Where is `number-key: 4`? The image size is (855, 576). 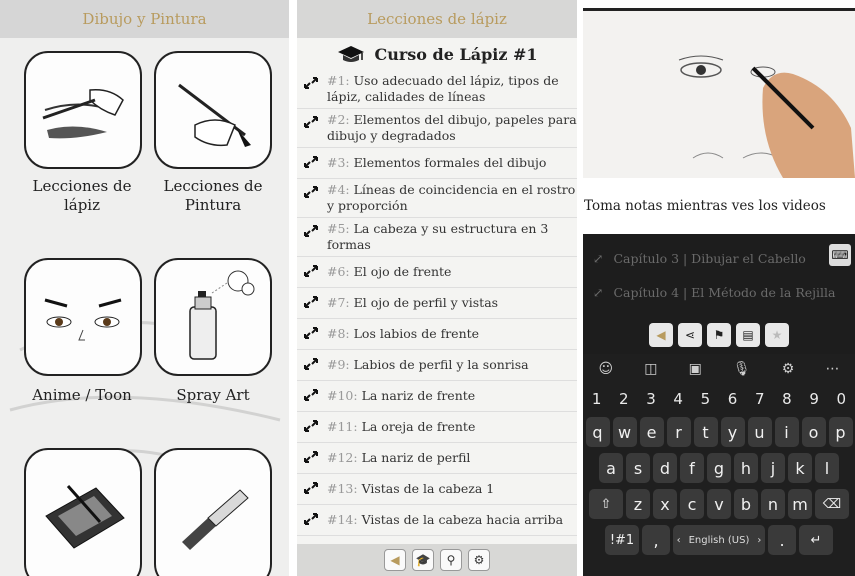
number-key: 4 is located at coordinates (678, 399).